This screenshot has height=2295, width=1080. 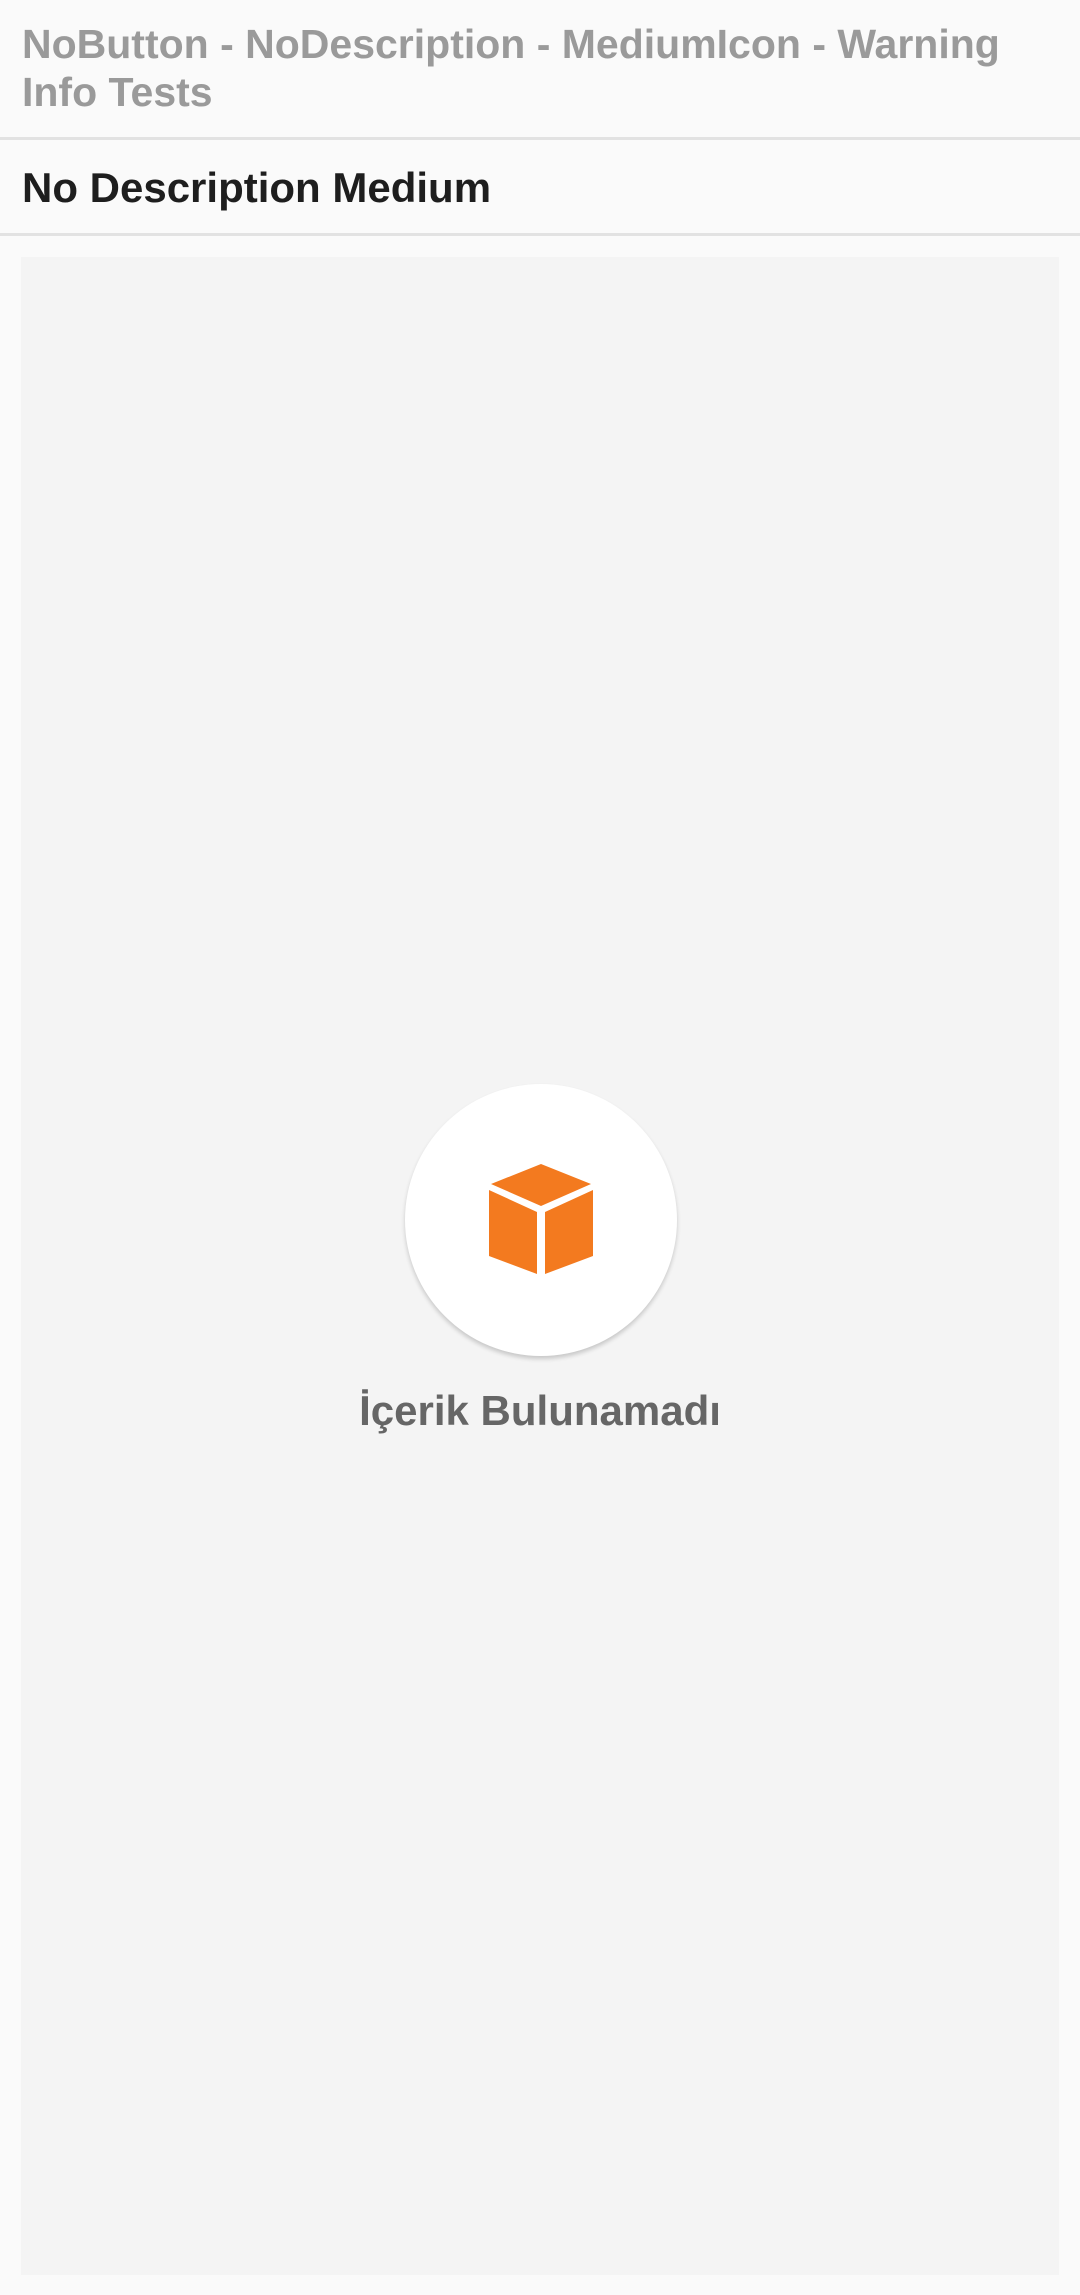 I want to click on box-icon, so click(x=541, y=1219).